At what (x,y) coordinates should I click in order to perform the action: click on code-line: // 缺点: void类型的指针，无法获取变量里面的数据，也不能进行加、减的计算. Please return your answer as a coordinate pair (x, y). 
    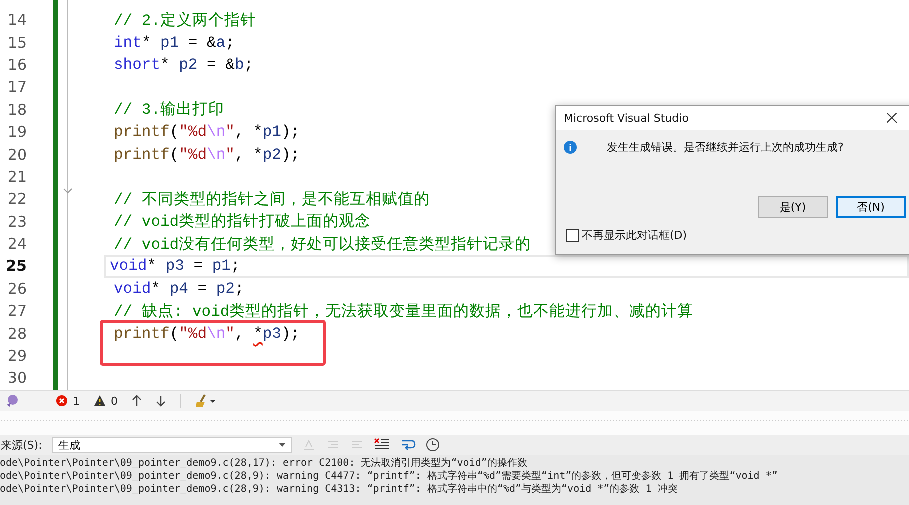
    Looking at the image, I should click on (404, 312).